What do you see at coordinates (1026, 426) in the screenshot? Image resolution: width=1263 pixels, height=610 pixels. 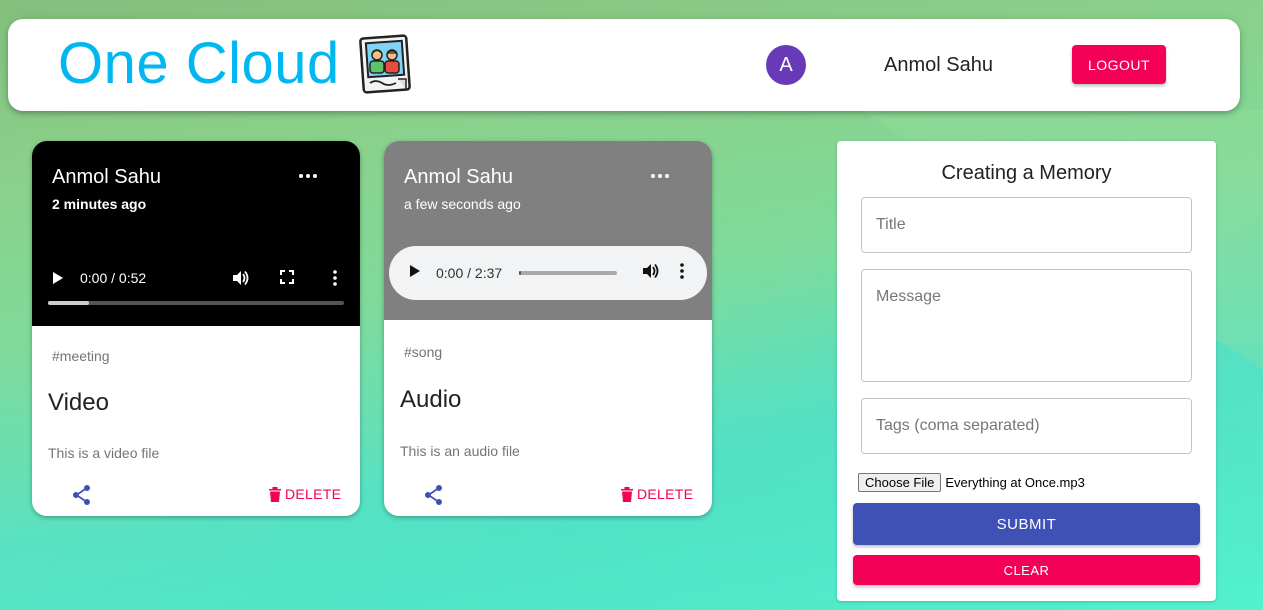 I see `tags-field: Tags (coma separated)` at bounding box center [1026, 426].